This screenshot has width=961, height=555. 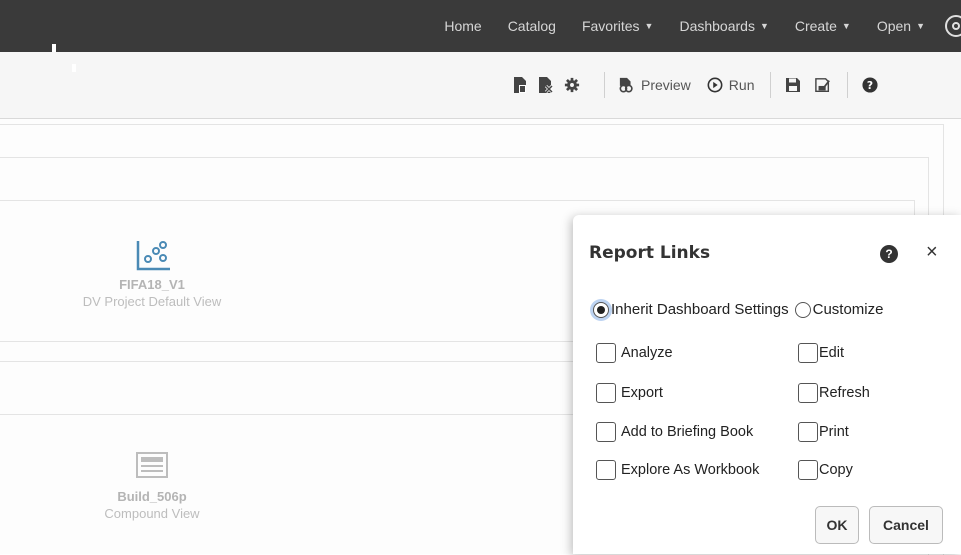 I want to click on close-icon: ×, so click(x=932, y=252).